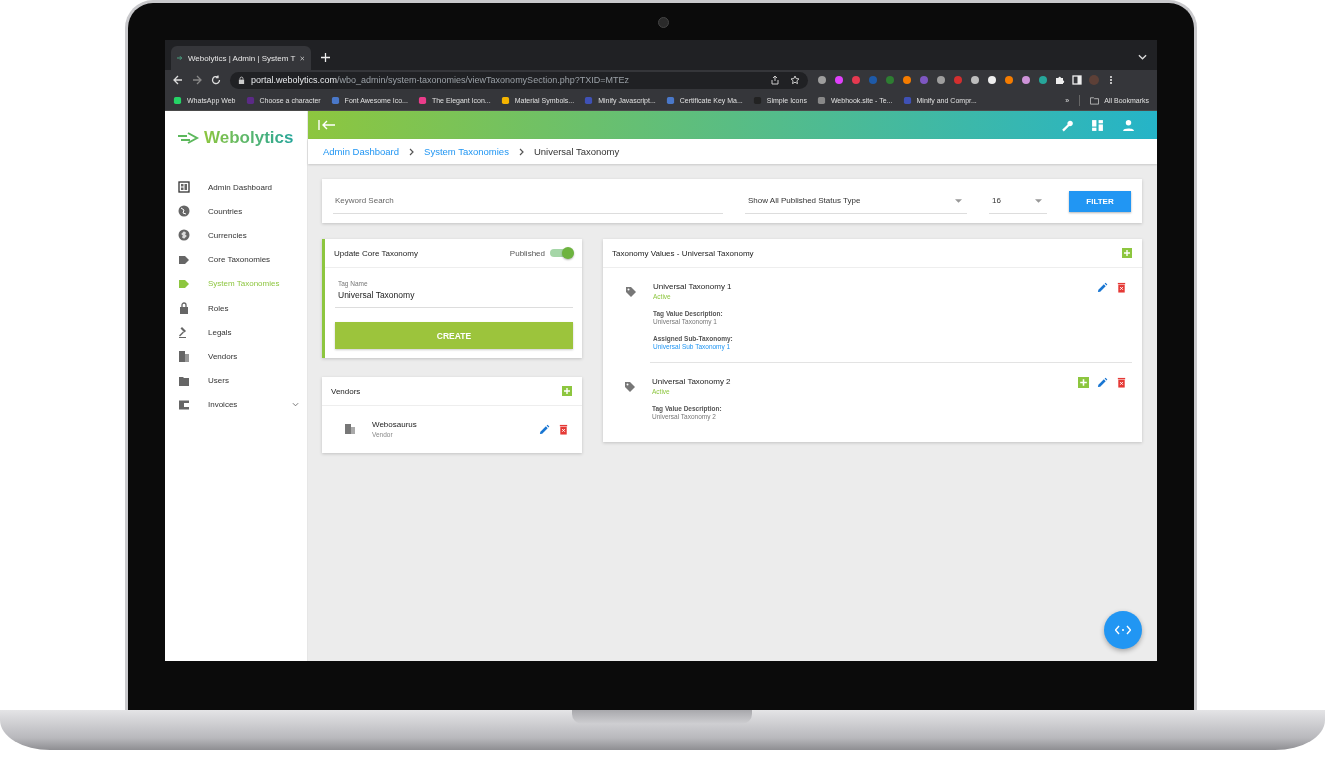  What do you see at coordinates (236, 356) in the screenshot?
I see `sidebar-item: Vendors` at bounding box center [236, 356].